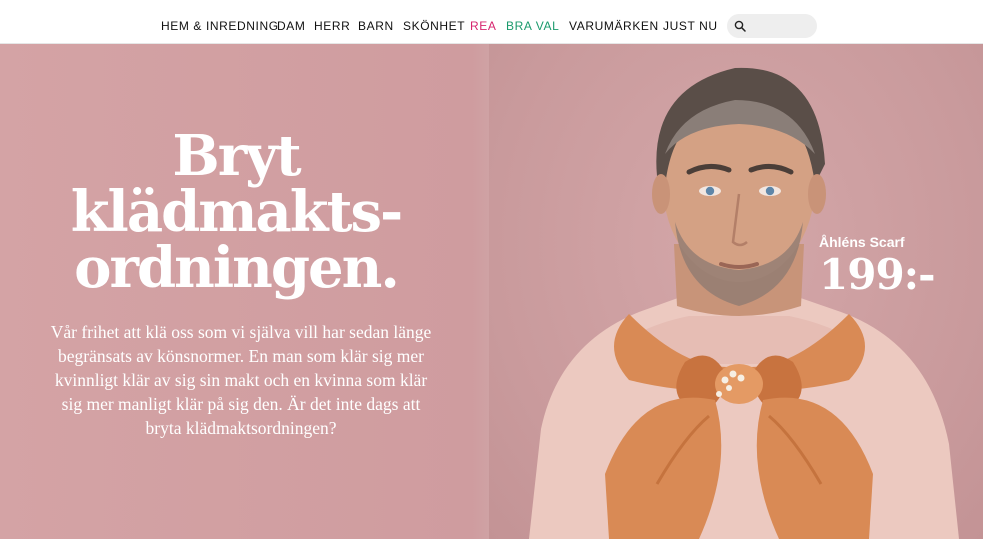  Describe the element at coordinates (236, 156) in the screenshot. I see `headline-line: Bryt` at that location.